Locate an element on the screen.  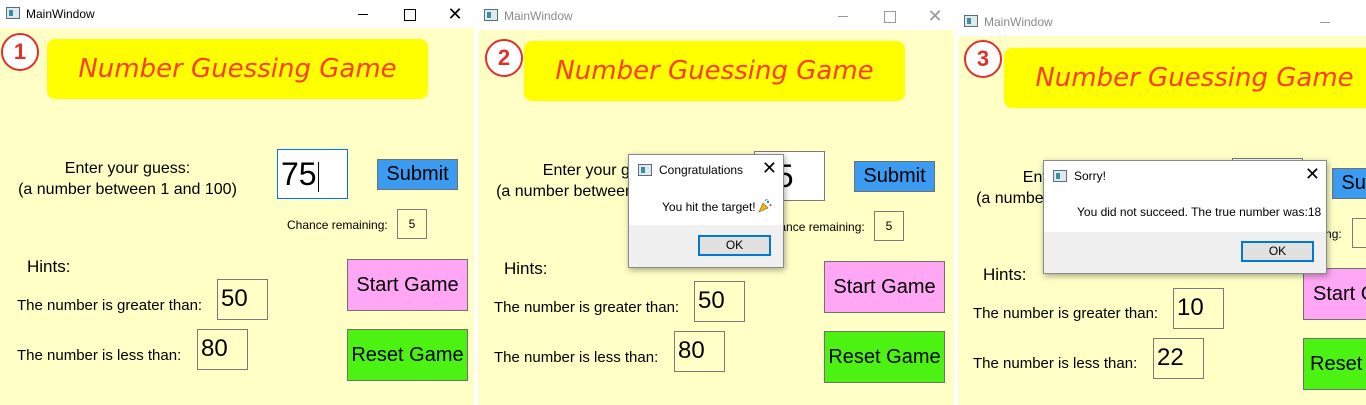
chance-remaining-value is located at coordinates (1359, 233).